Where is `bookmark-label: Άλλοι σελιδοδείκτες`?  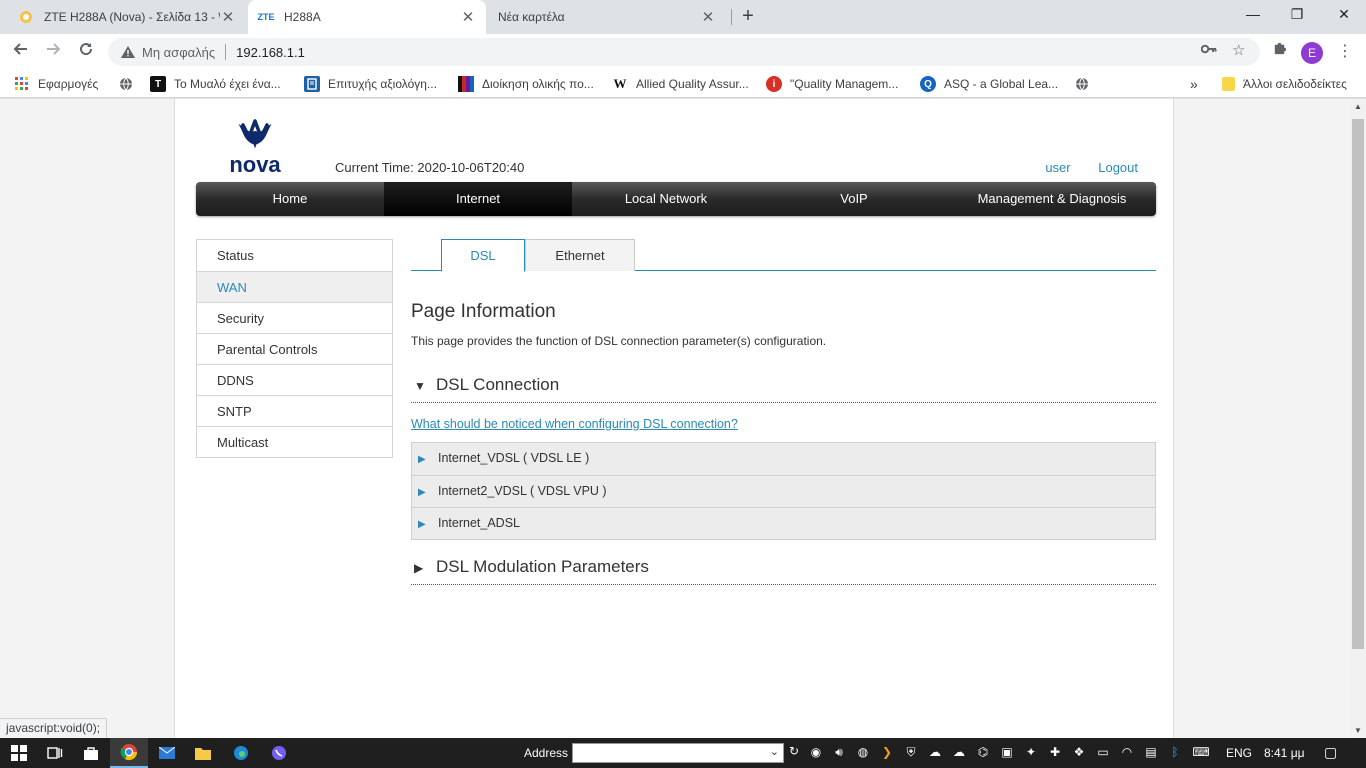
bookmark-label: Άλλοι σελιδοδείκτες is located at coordinates (1295, 84).